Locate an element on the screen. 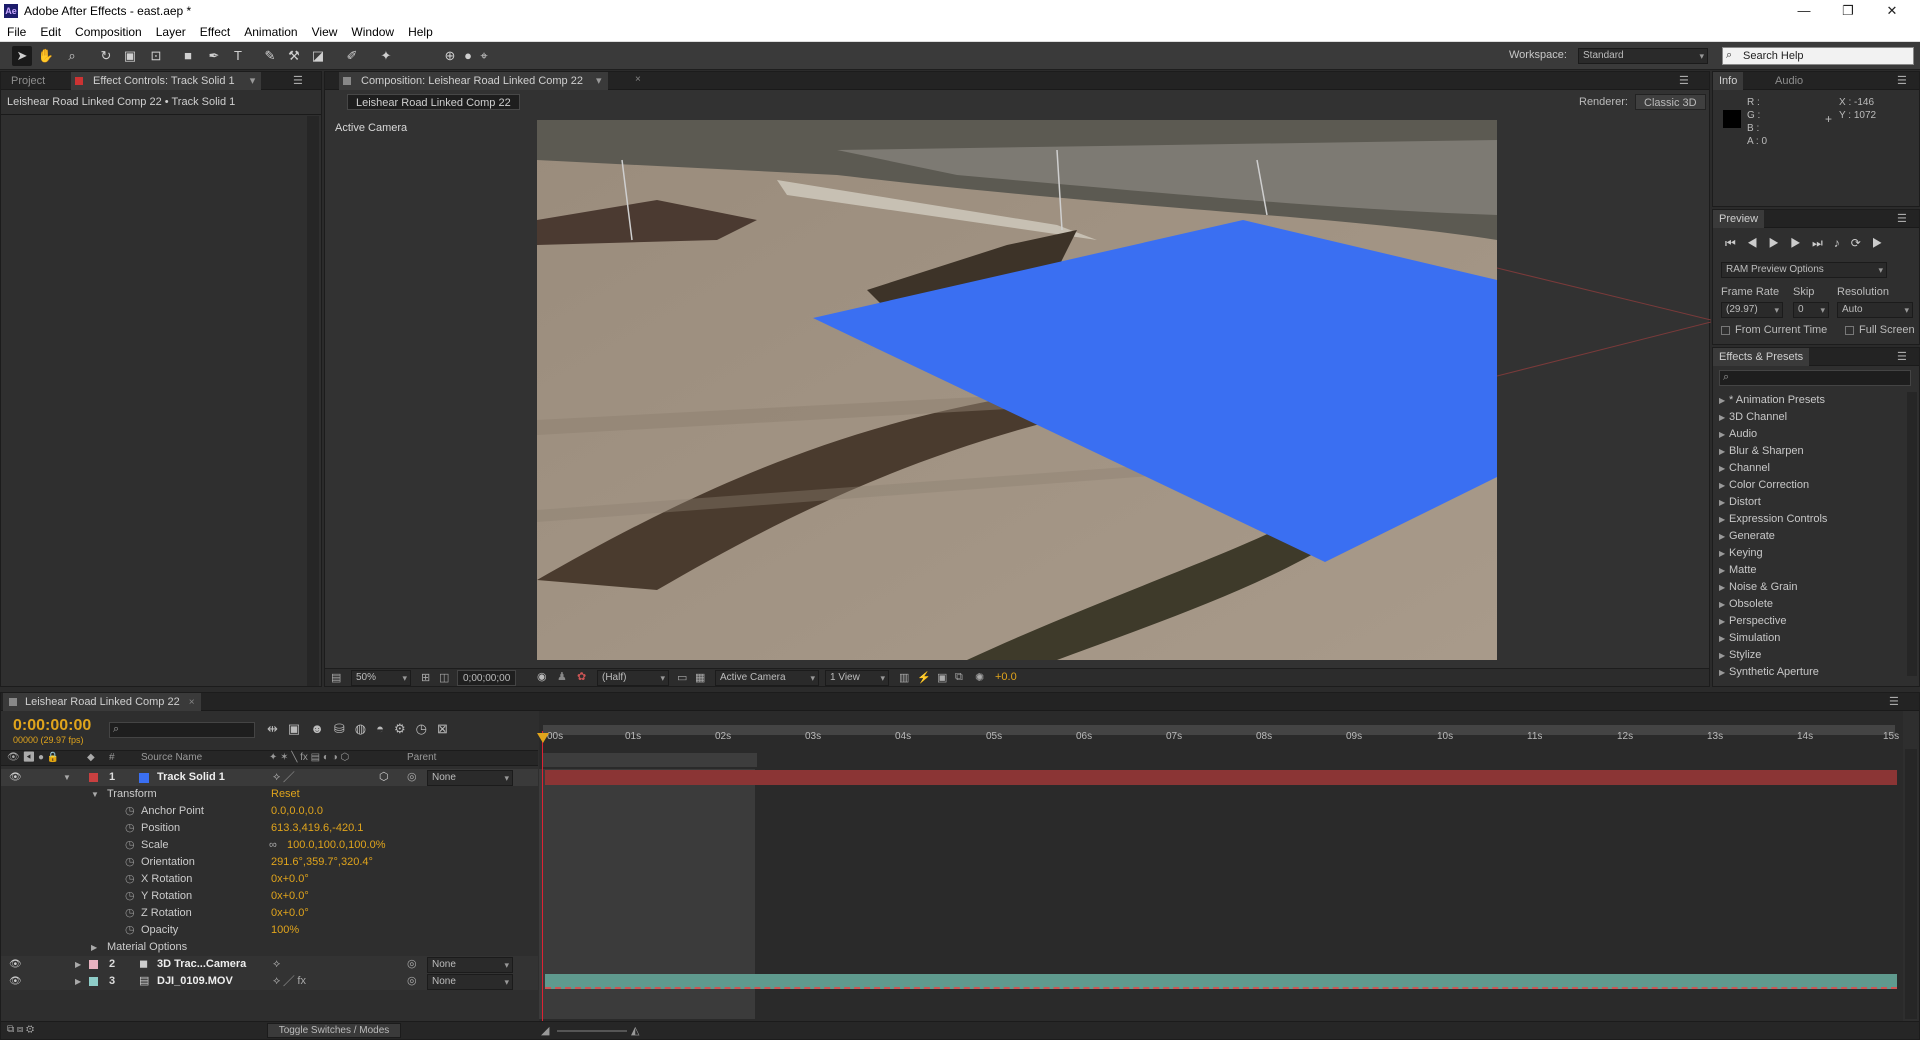 The width and height of the screenshot is (1920, 1040). current-time-indicator is located at coordinates (542, 876).